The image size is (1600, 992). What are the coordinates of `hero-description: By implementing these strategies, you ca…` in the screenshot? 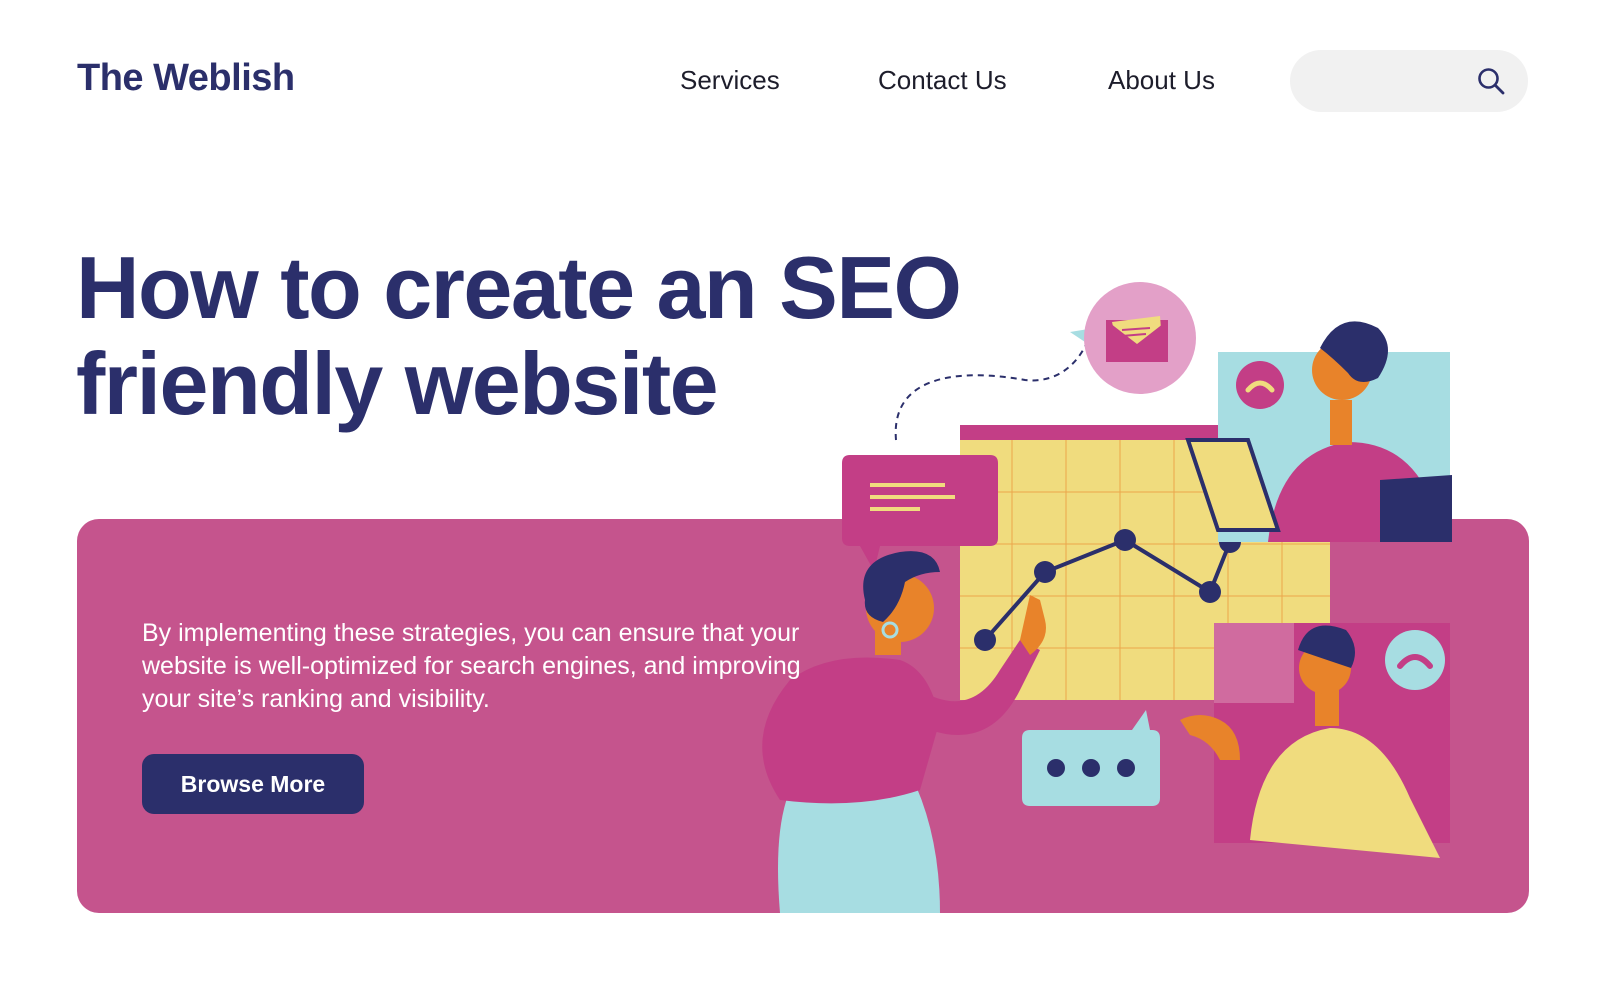 It's located at (471, 666).